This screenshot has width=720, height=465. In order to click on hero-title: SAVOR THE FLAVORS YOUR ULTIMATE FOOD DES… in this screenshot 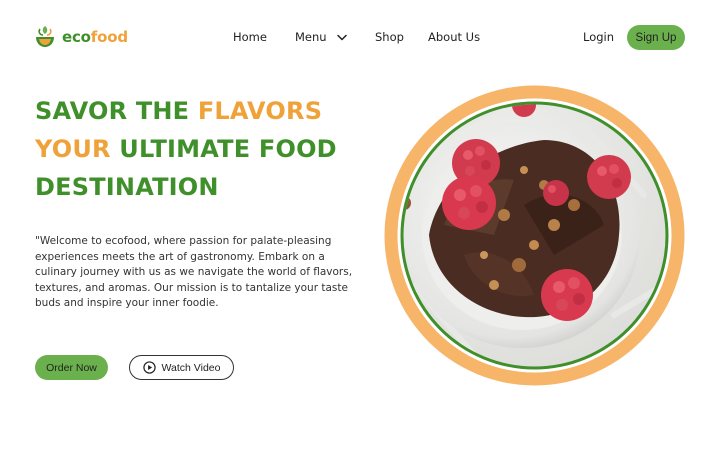, I will do `click(186, 149)`.